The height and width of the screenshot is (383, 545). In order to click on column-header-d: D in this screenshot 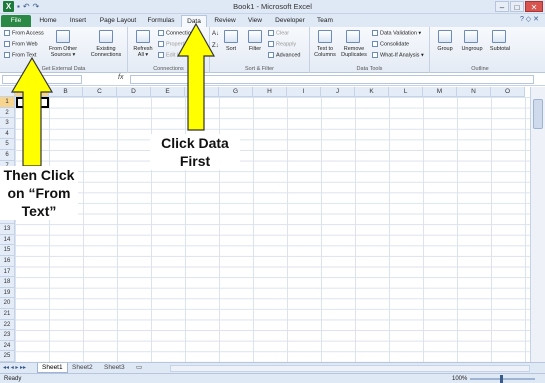, I will do `click(134, 92)`.